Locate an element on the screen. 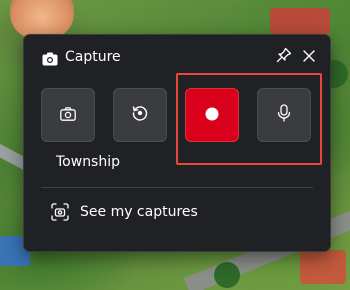 The image size is (350, 290). gallery-icon is located at coordinates (60, 212).